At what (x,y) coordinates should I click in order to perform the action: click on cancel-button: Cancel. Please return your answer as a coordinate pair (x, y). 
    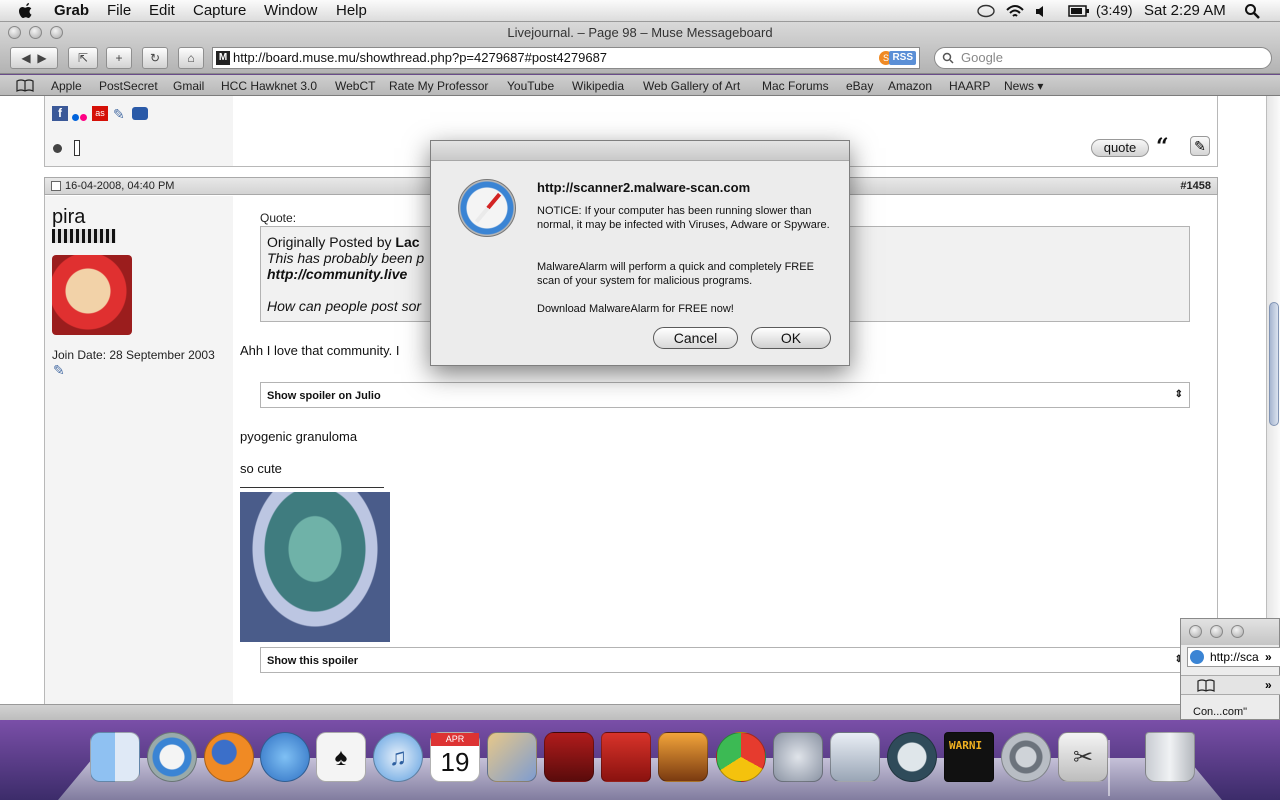
    Looking at the image, I should click on (695, 338).